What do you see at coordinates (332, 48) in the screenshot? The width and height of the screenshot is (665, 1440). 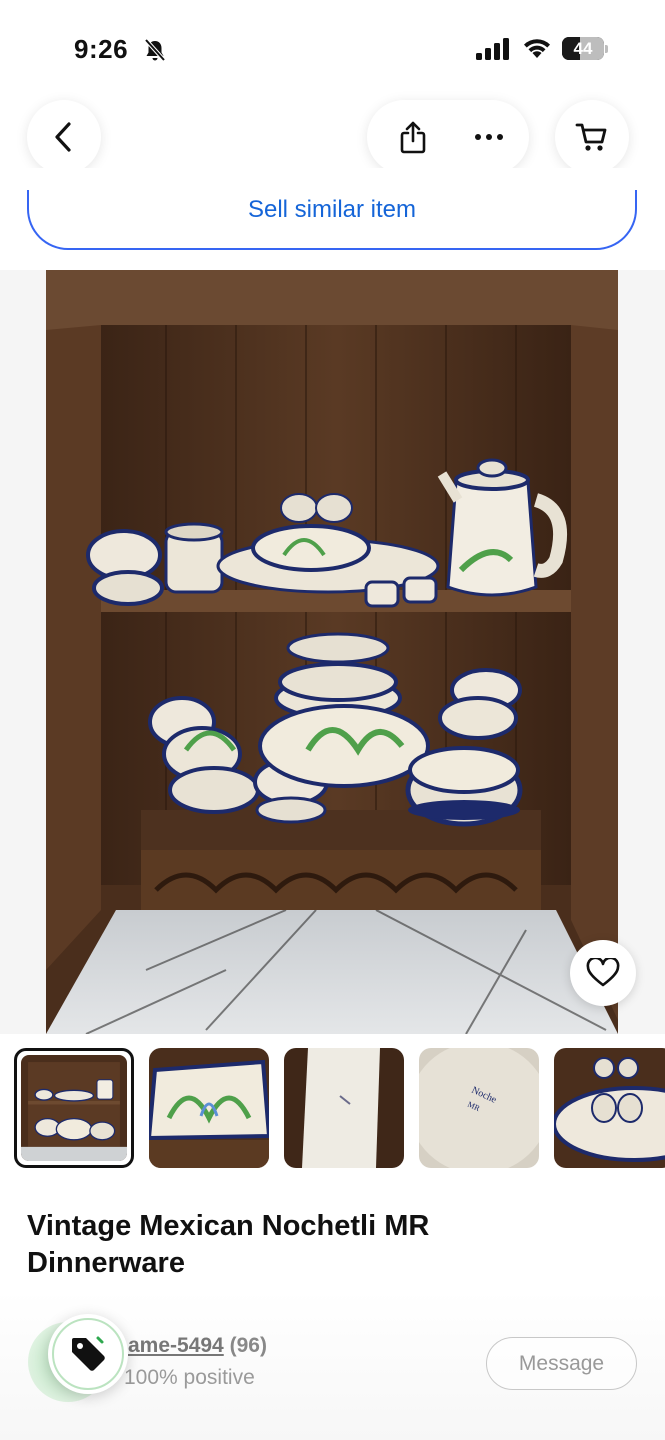 I see `status-bar: 9:26 44` at bounding box center [332, 48].